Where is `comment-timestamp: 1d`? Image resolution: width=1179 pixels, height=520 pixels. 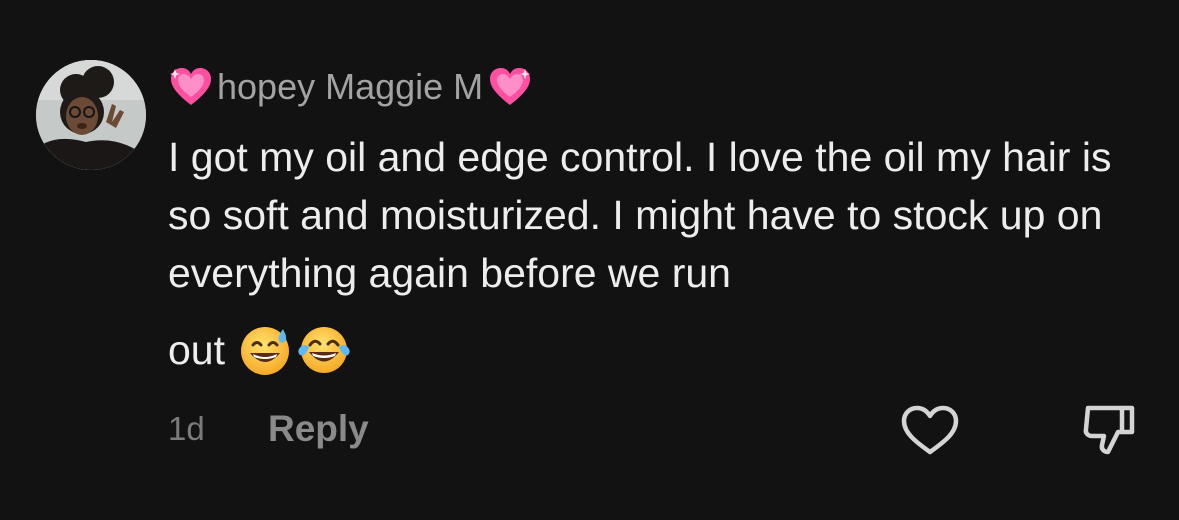 comment-timestamp: 1d is located at coordinates (186, 428).